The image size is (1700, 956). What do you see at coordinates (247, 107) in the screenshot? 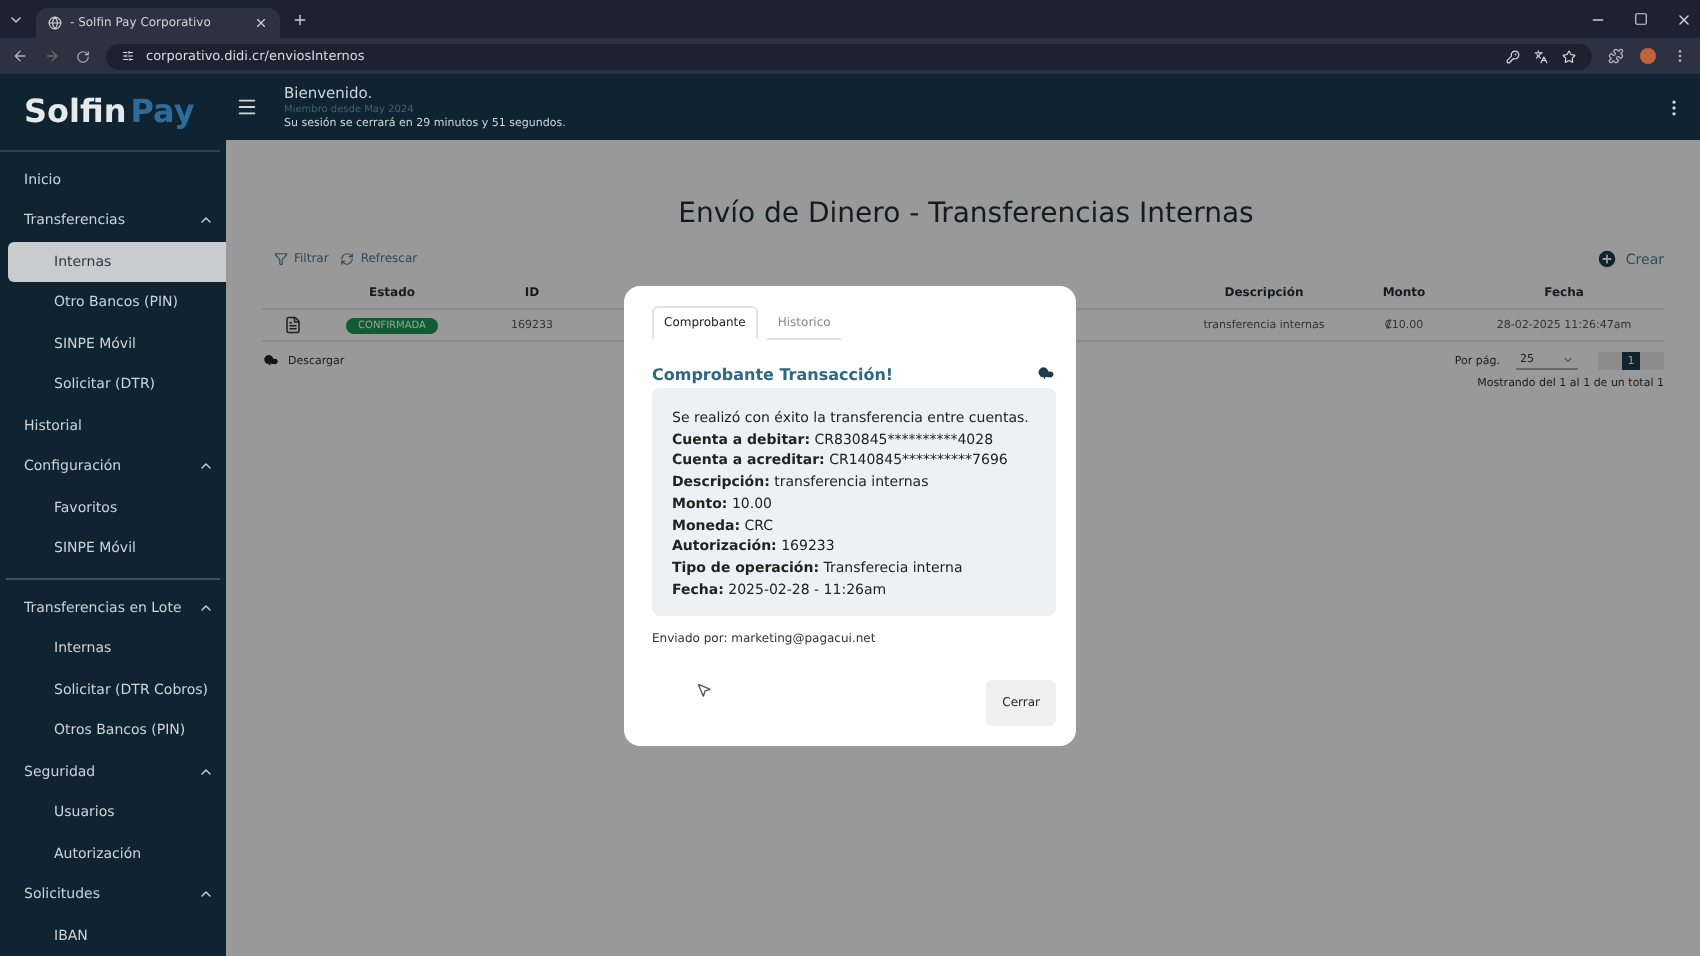
I see `menu-icon` at bounding box center [247, 107].